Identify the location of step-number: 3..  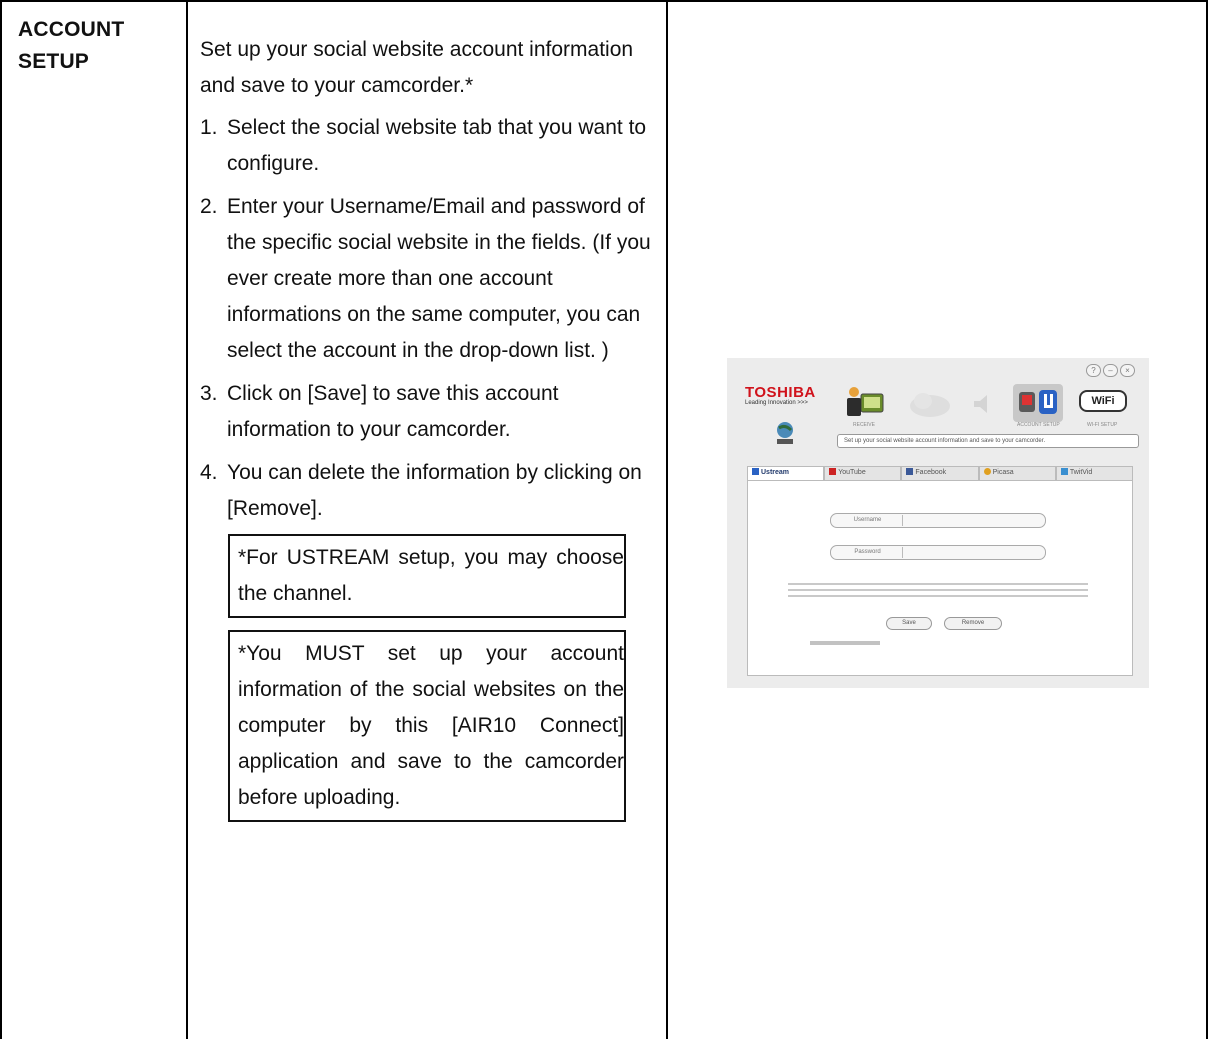
(209, 393).